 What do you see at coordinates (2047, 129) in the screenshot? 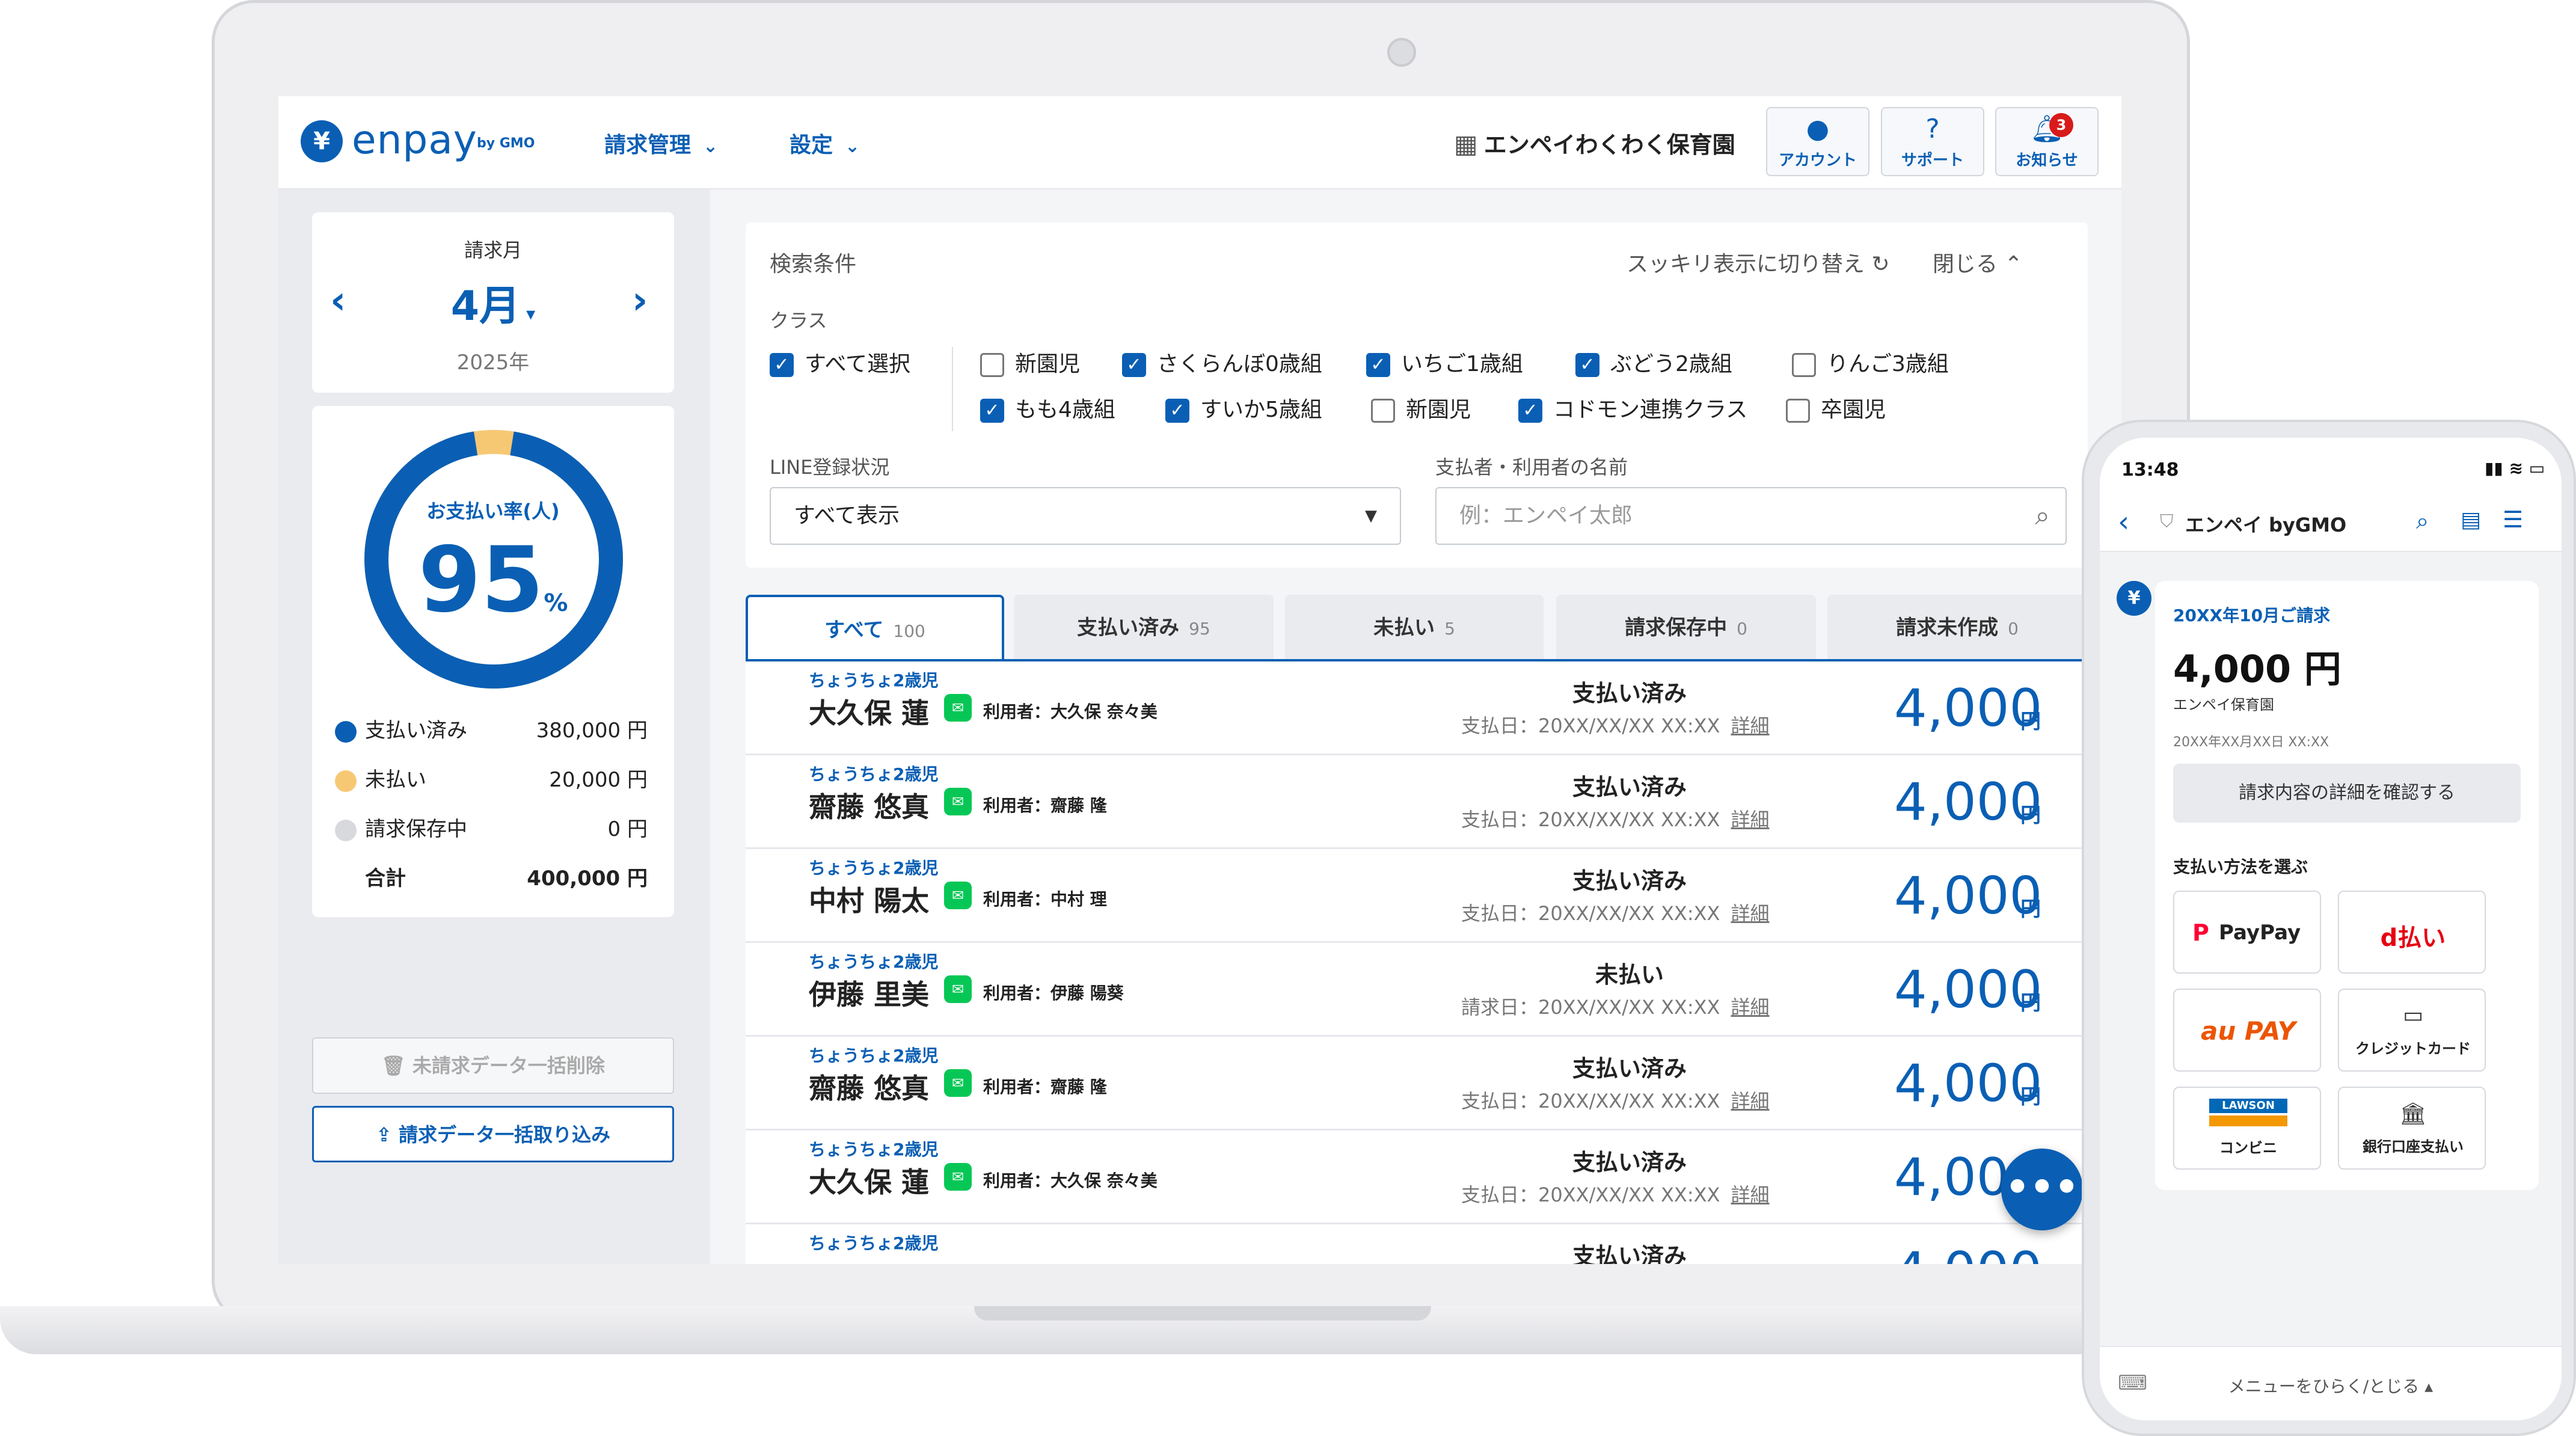
I see `bell-icon: 🔔︎` at bounding box center [2047, 129].